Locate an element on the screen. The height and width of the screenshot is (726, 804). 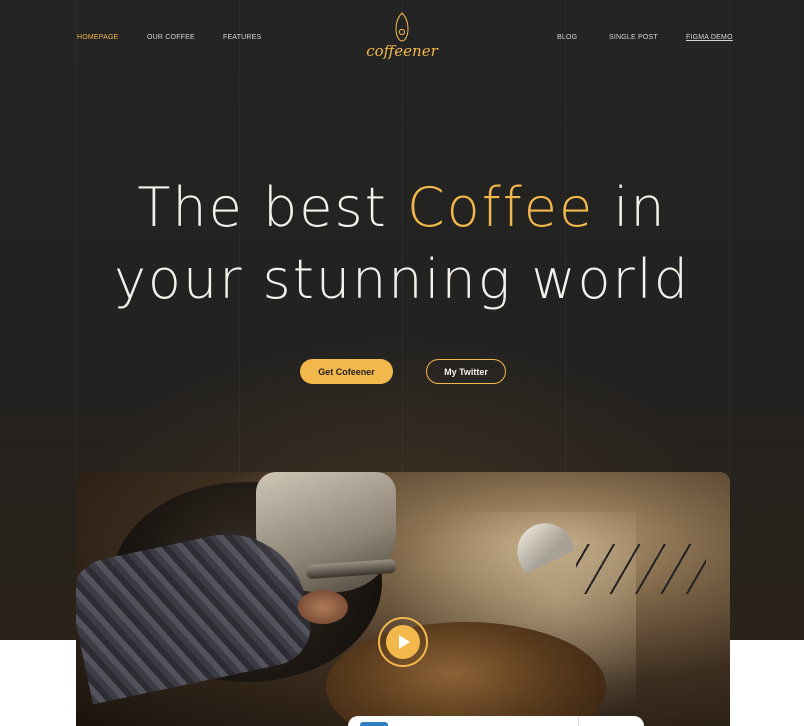
nav-our-coffee: OUR COFFEE is located at coordinates (171, 37).